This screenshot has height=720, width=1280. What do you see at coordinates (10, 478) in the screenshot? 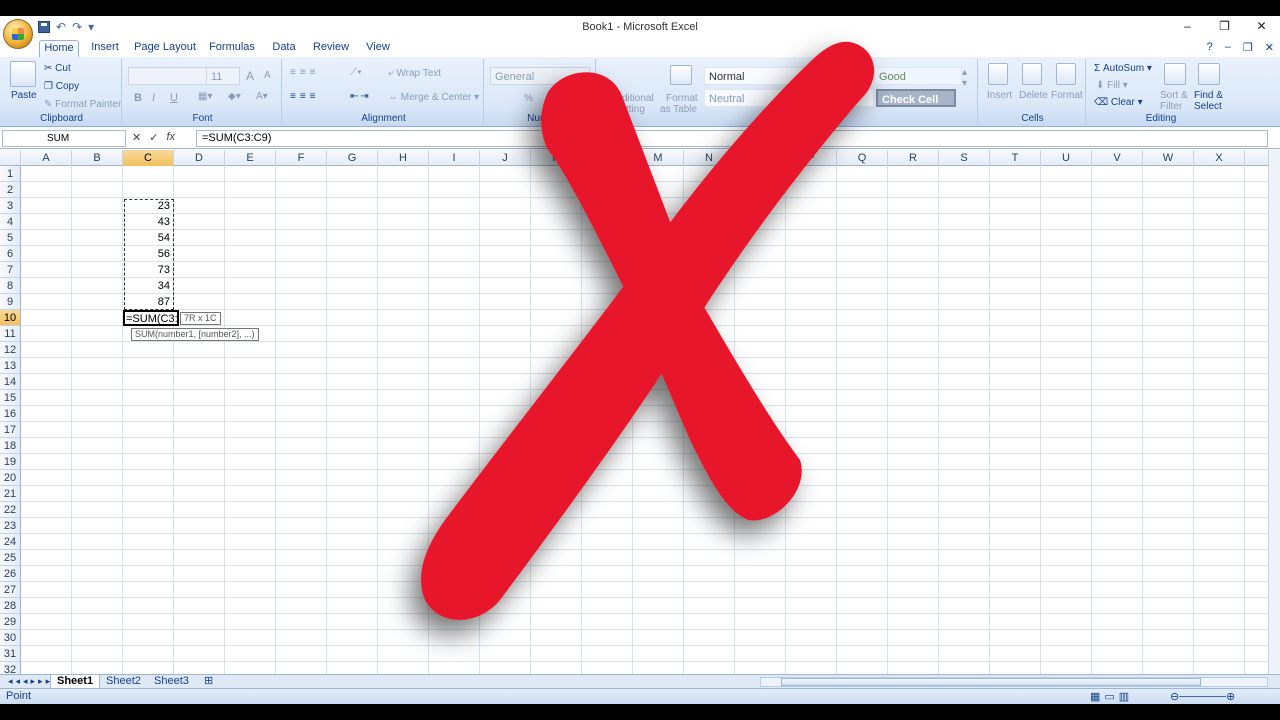
I see `row-header-20: 20` at bounding box center [10, 478].